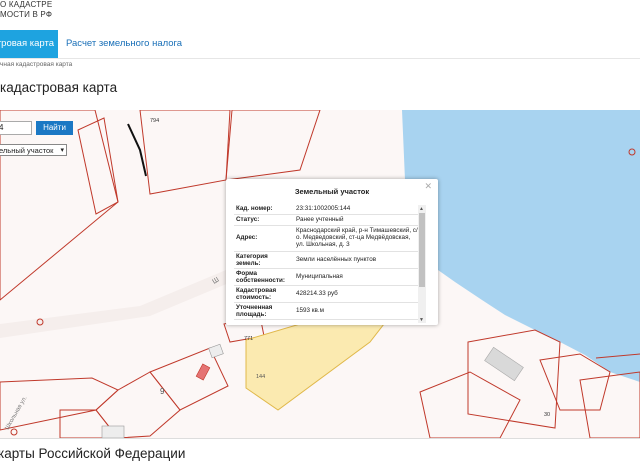 The width and height of the screenshot is (640, 466). I want to click on info-key: Кад. номер:, so click(254, 208).